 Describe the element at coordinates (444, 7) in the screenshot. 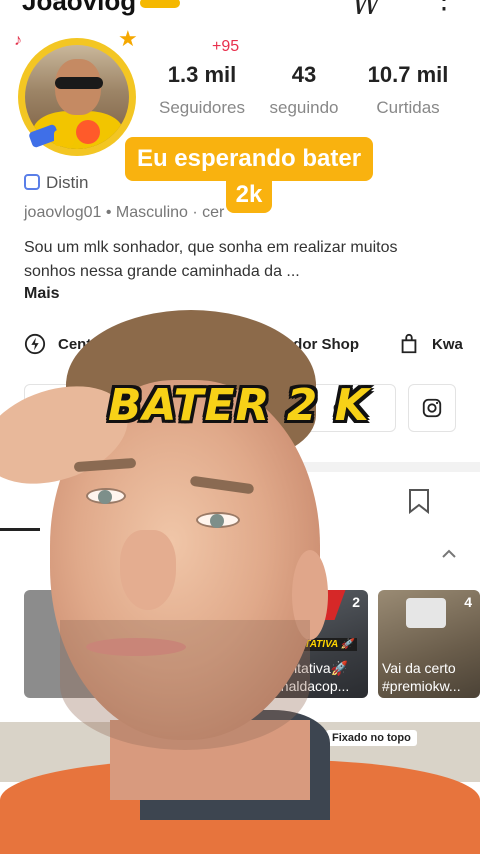

I see `more-options-icon: ⋮` at that location.